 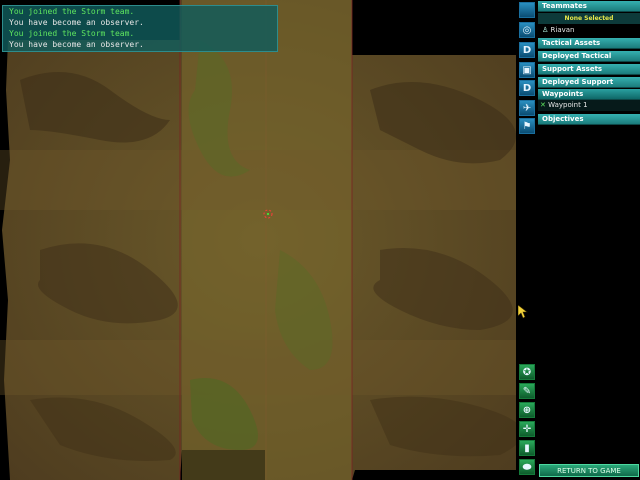 I want to click on teammates-header: Teammates, so click(x=589, y=6).